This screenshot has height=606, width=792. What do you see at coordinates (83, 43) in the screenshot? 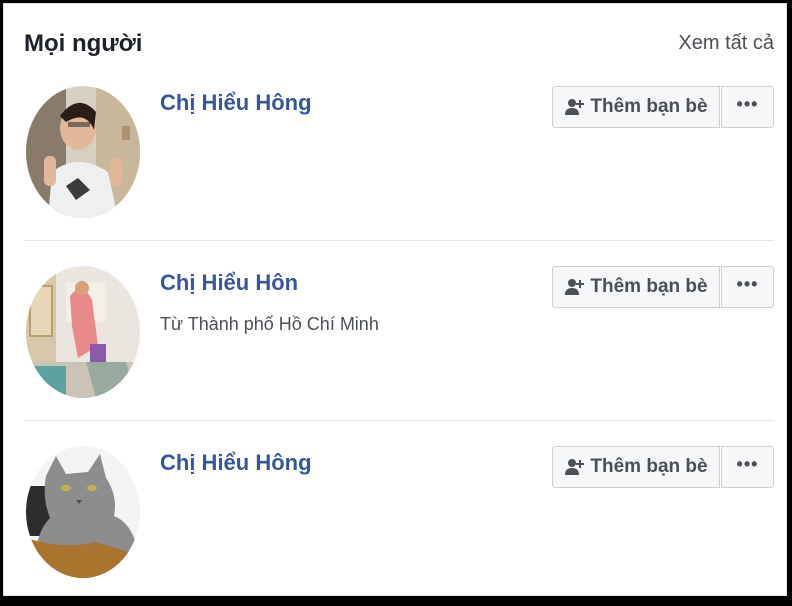
I see `section-title: Mọi người` at bounding box center [83, 43].